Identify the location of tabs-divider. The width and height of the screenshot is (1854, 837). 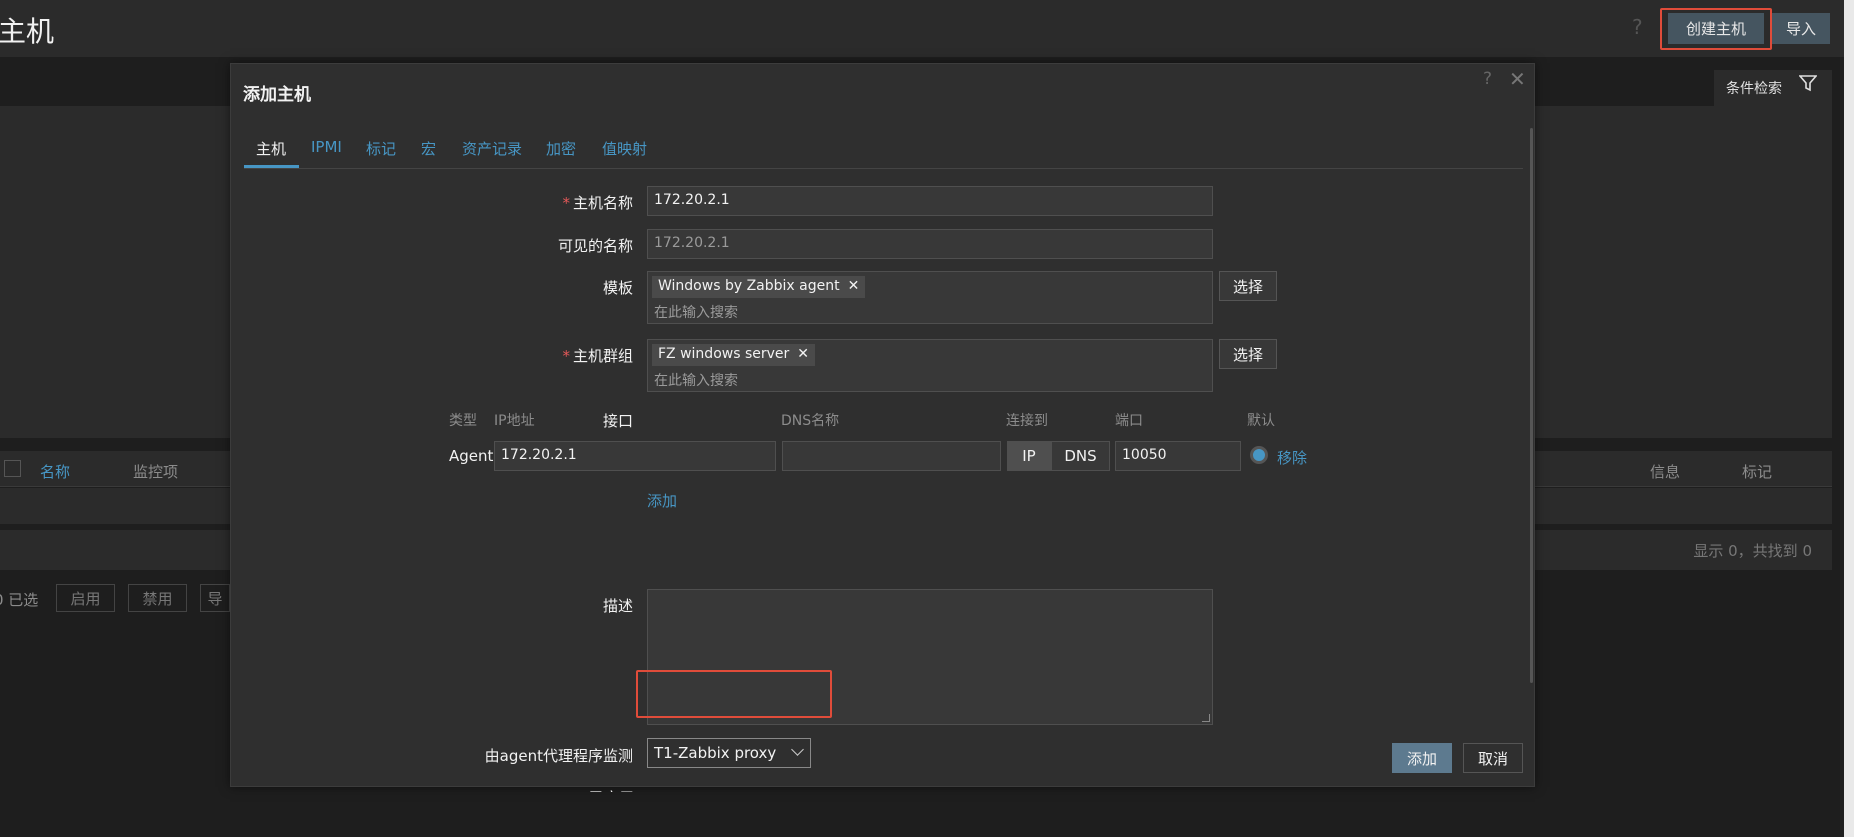
(883, 168).